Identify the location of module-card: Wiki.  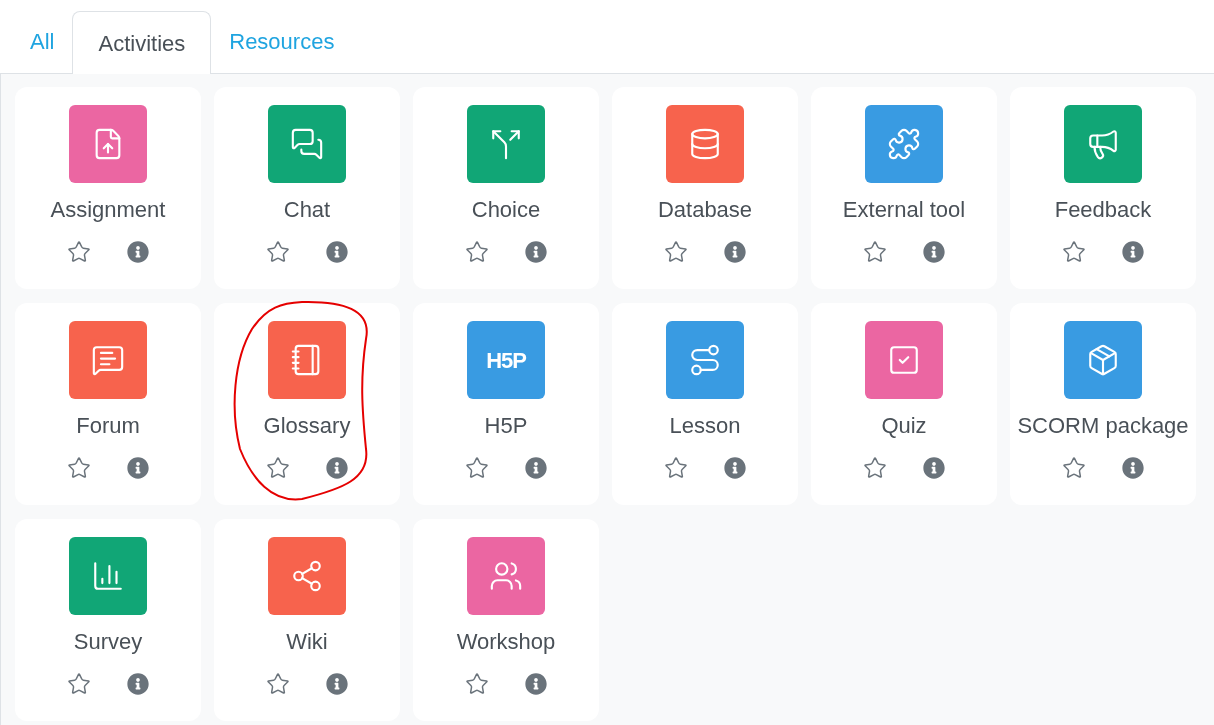
(307, 620).